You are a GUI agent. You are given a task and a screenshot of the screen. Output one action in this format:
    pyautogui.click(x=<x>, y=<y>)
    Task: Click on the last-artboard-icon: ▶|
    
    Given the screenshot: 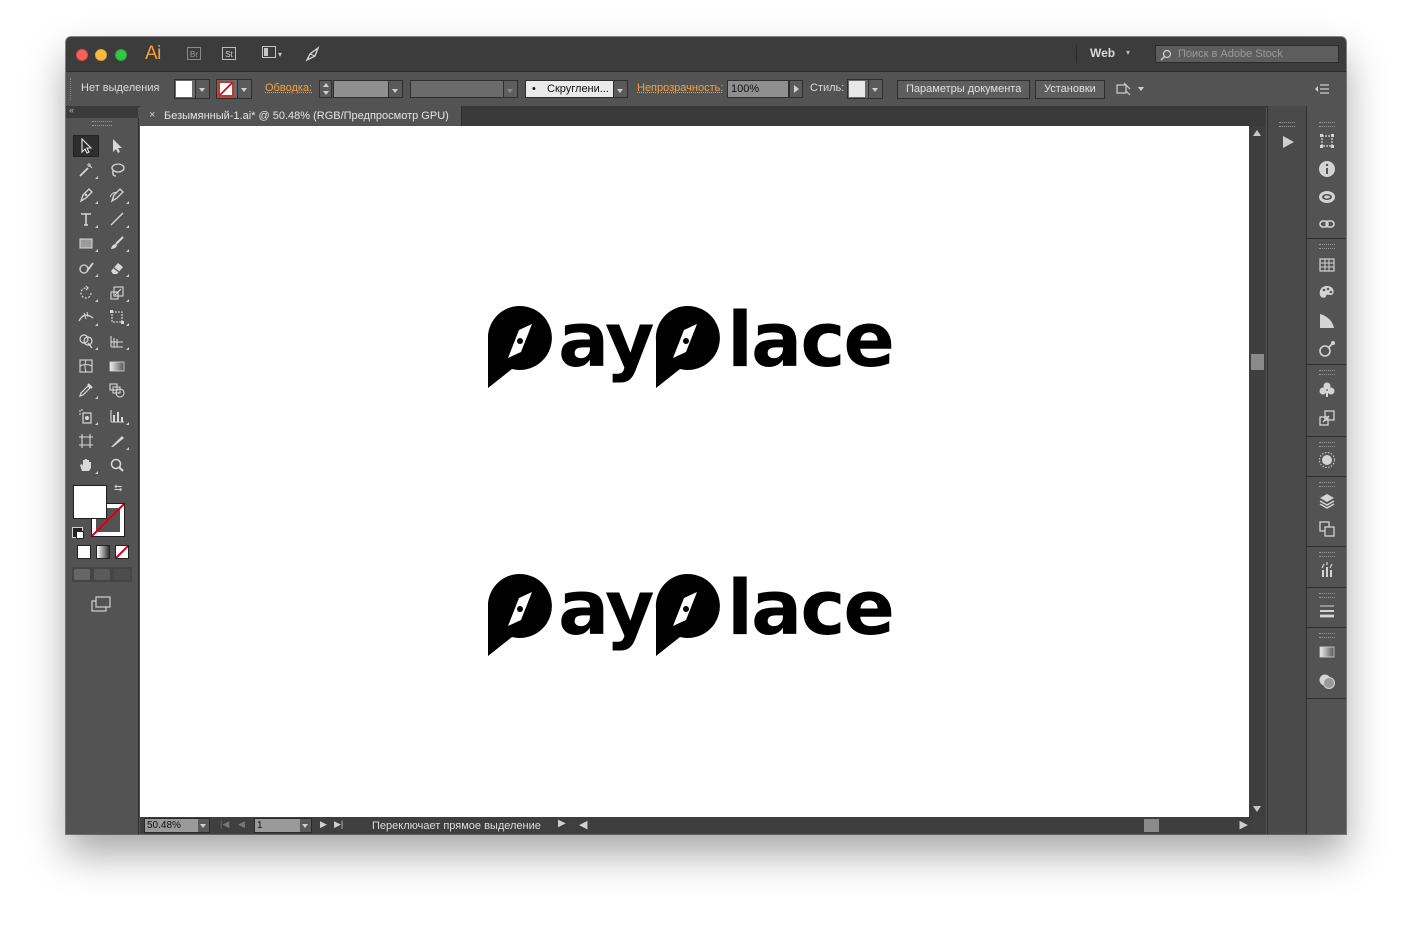 What is the action you would take?
    pyautogui.click(x=338, y=824)
    